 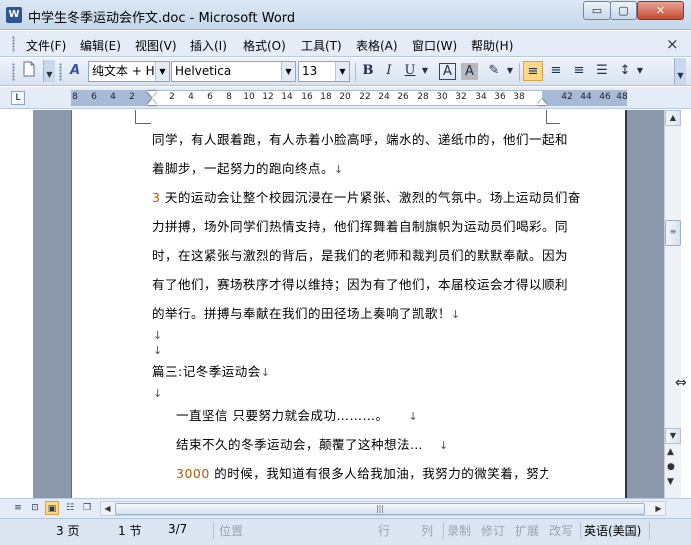 What do you see at coordinates (612, 530) in the screenshot?
I see `status-language: 英语(美国)` at bounding box center [612, 530].